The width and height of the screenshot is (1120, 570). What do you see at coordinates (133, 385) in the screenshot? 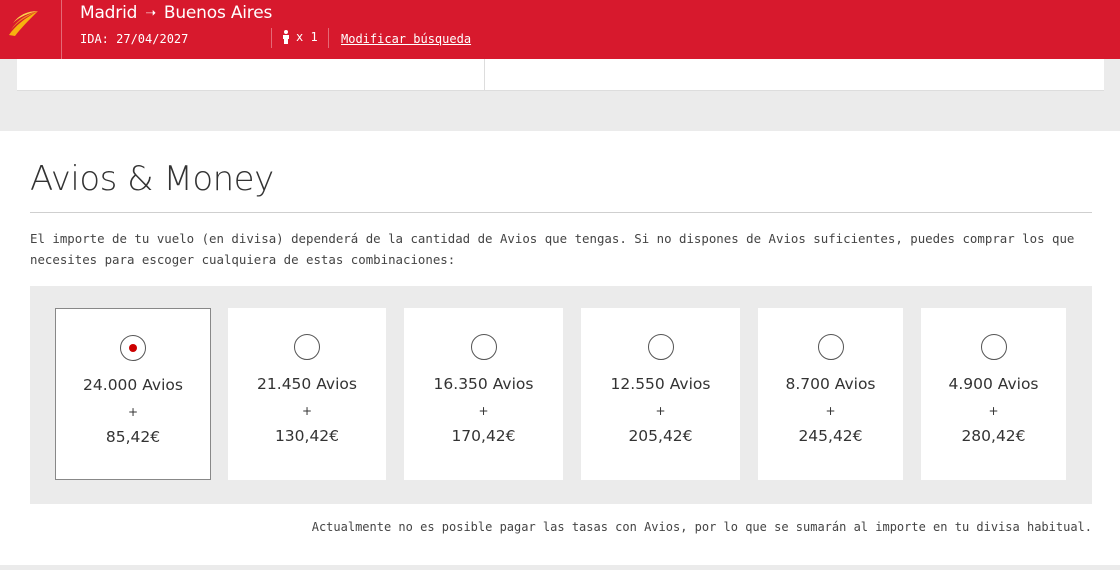
I see `option-avios: 24.000 Avios` at bounding box center [133, 385].